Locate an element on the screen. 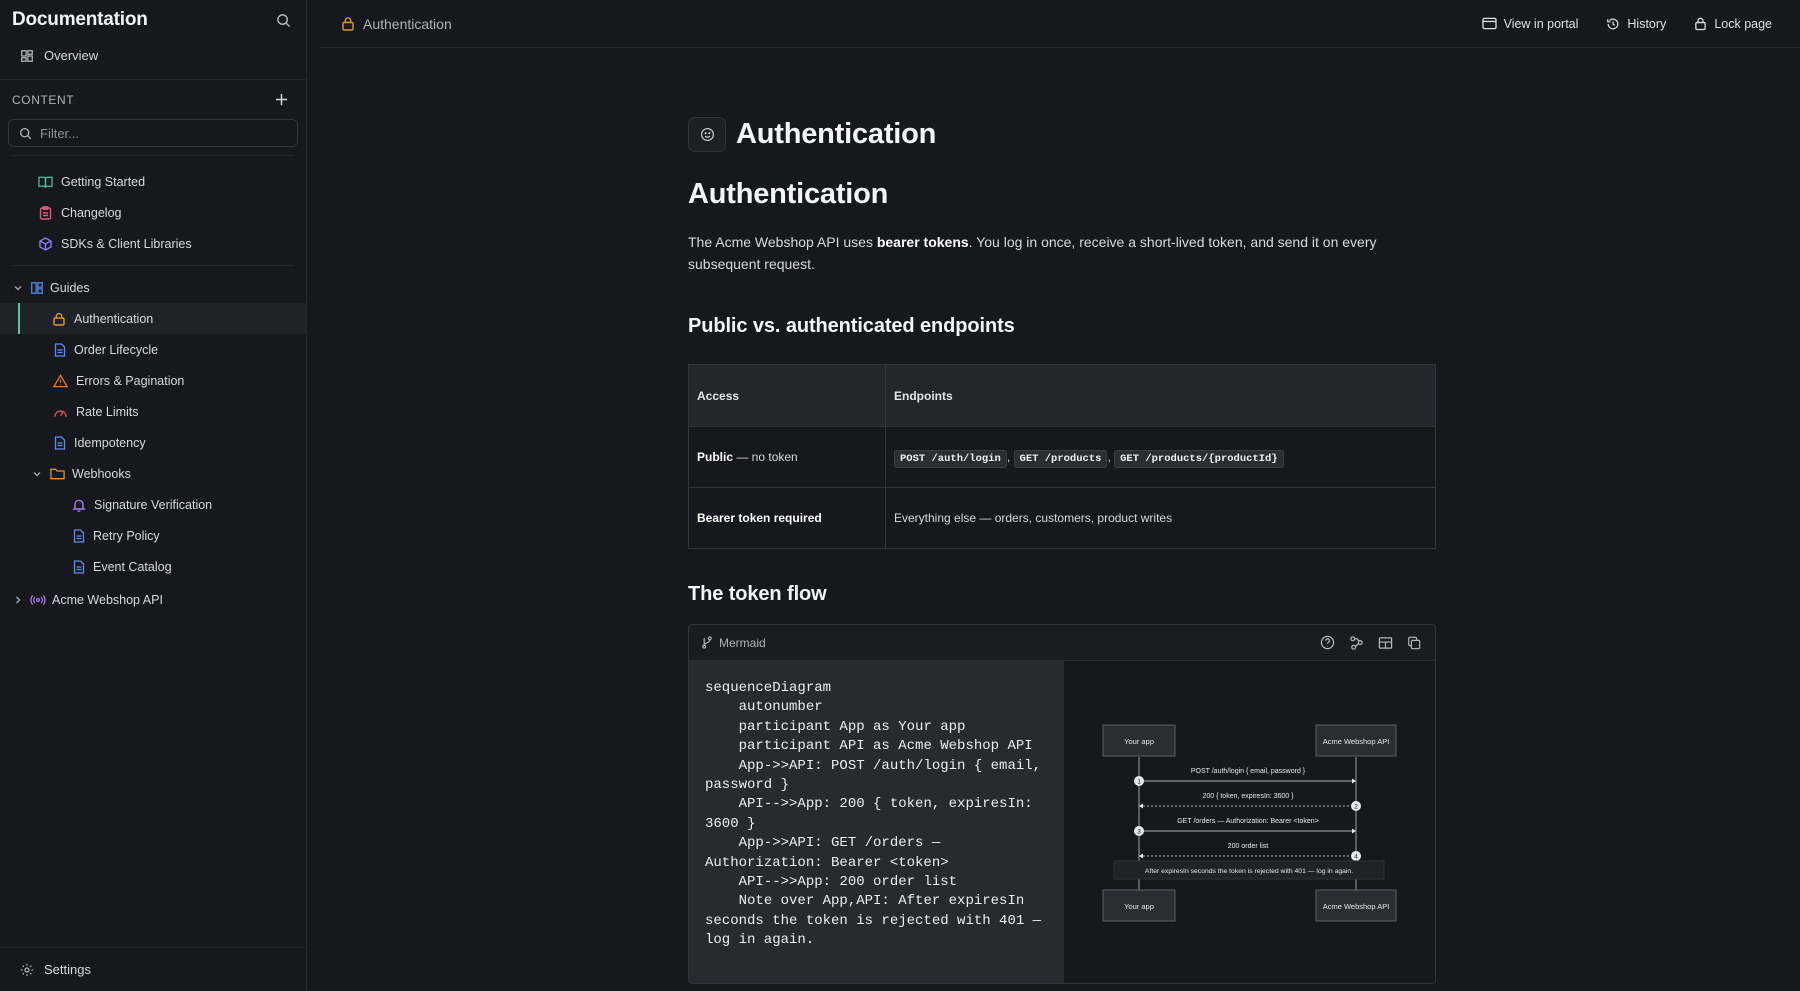 This screenshot has height=991, width=1800. content-section-header: CONTENT is located at coordinates (153, 99).